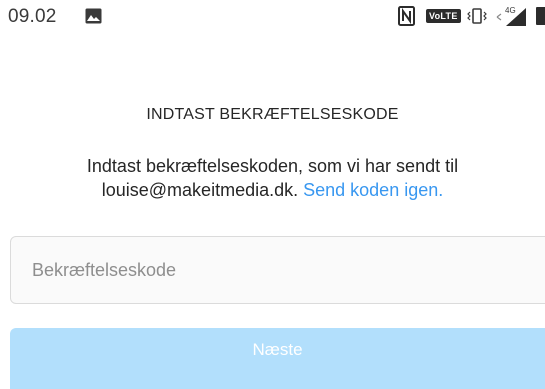  What do you see at coordinates (373, 190) in the screenshot?
I see `resend-code-link: Send koden igen.` at bounding box center [373, 190].